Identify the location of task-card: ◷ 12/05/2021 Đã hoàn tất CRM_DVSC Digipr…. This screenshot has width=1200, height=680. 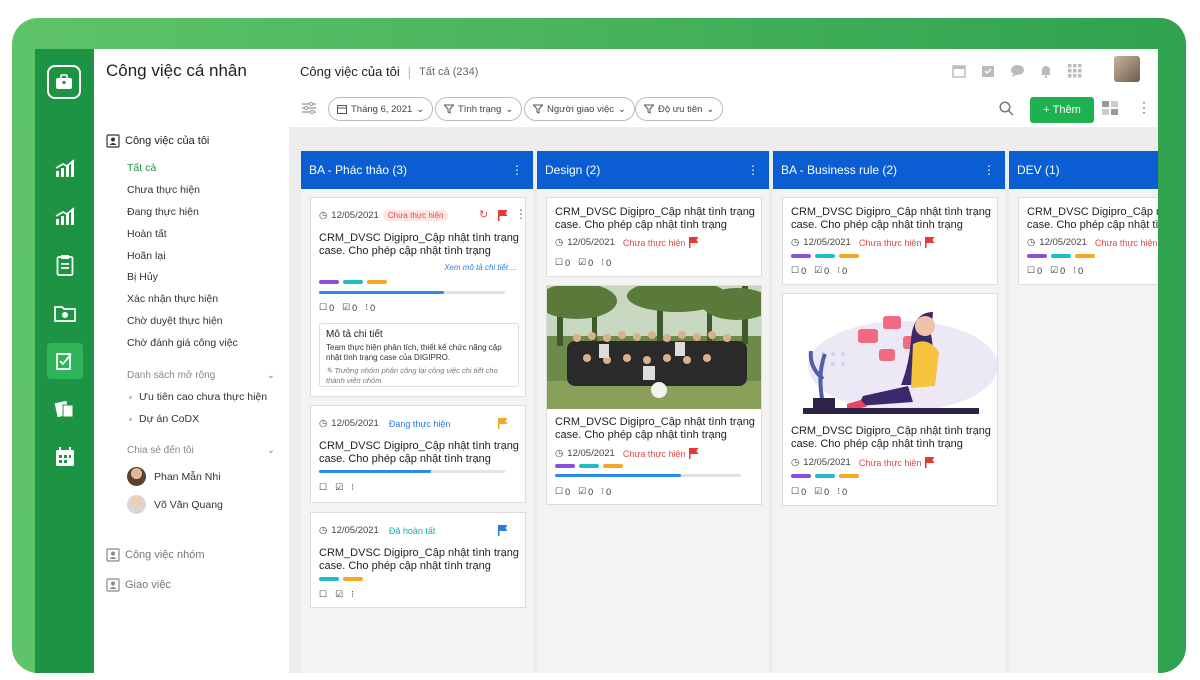
(418, 560).